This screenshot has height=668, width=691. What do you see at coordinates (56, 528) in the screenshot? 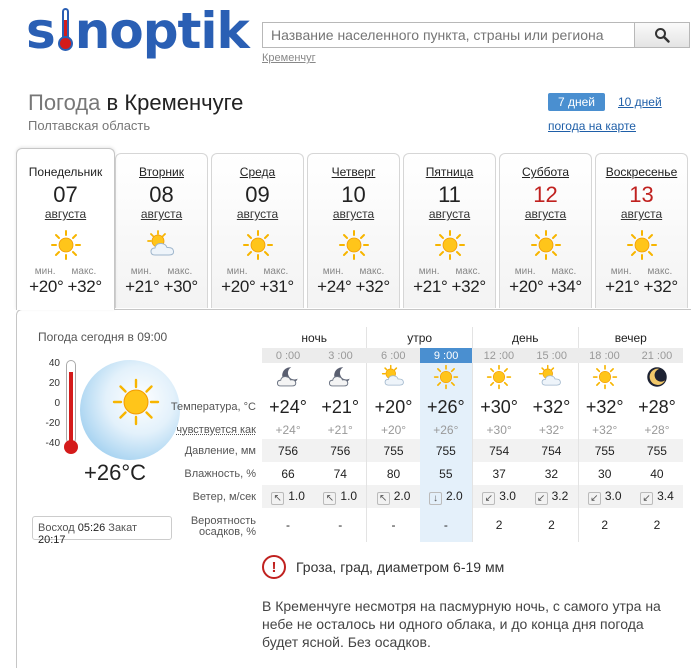
I see `sunrise-label: Восход` at bounding box center [56, 528].